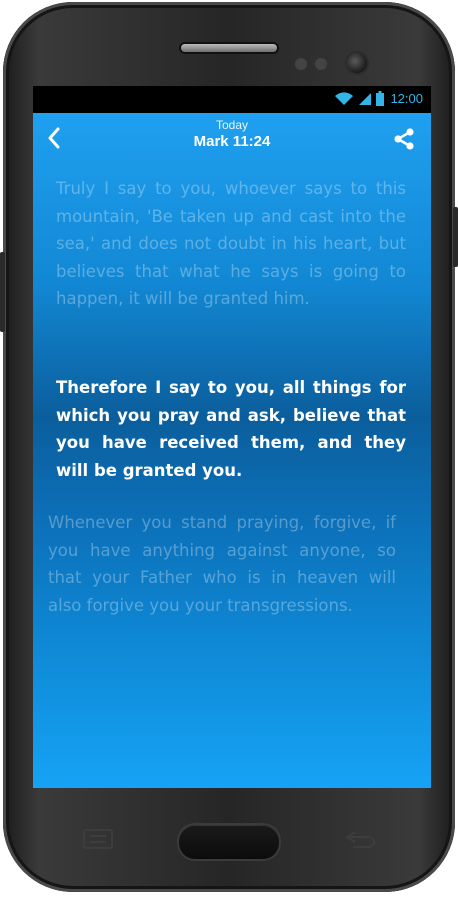  What do you see at coordinates (406, 98) in the screenshot?
I see `status-time: 12:00` at bounding box center [406, 98].